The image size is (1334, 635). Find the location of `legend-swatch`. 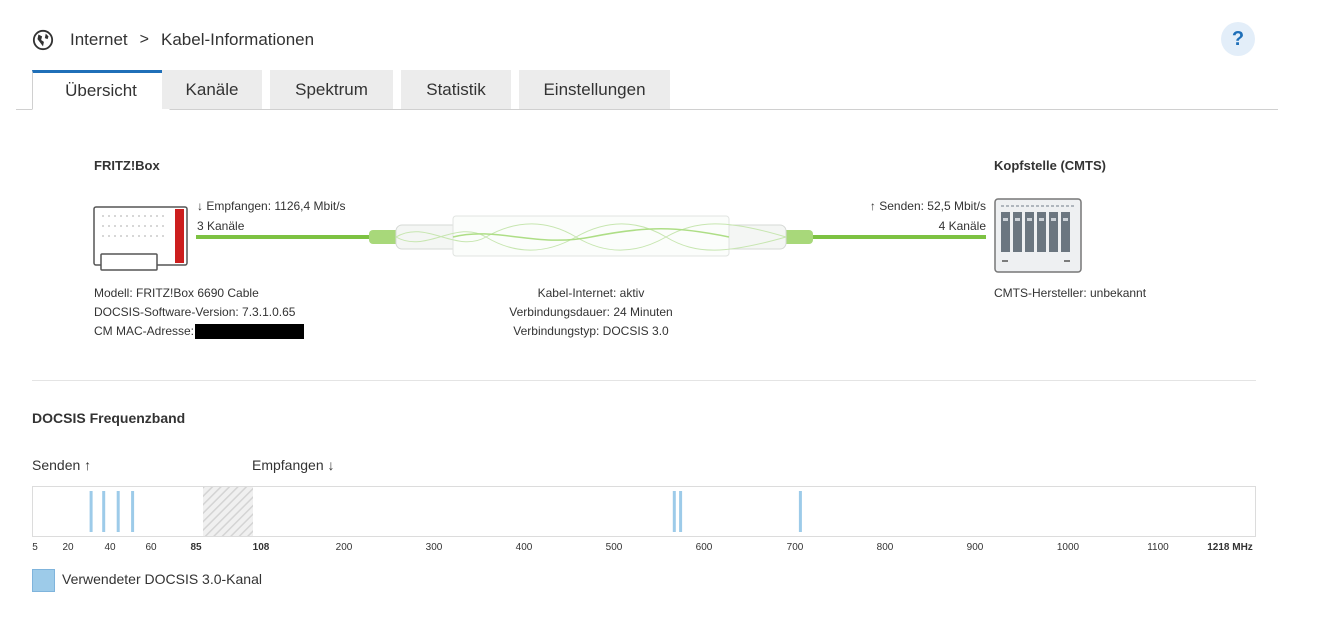

legend-swatch is located at coordinates (43, 580).